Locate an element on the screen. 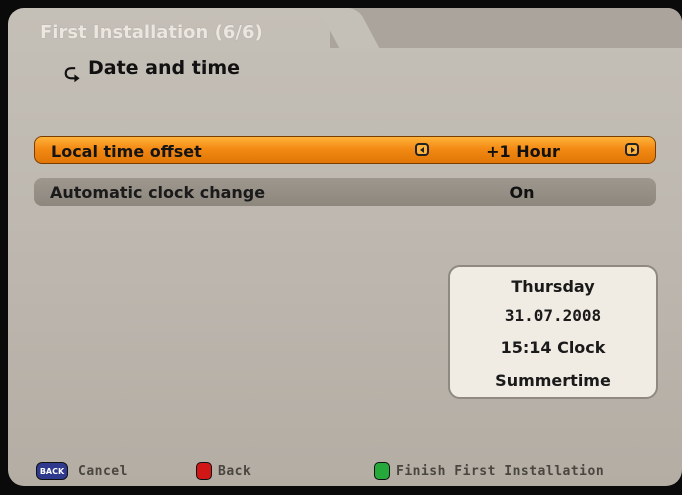 The height and width of the screenshot is (495, 682). info-note: Summertime is located at coordinates (553, 380).